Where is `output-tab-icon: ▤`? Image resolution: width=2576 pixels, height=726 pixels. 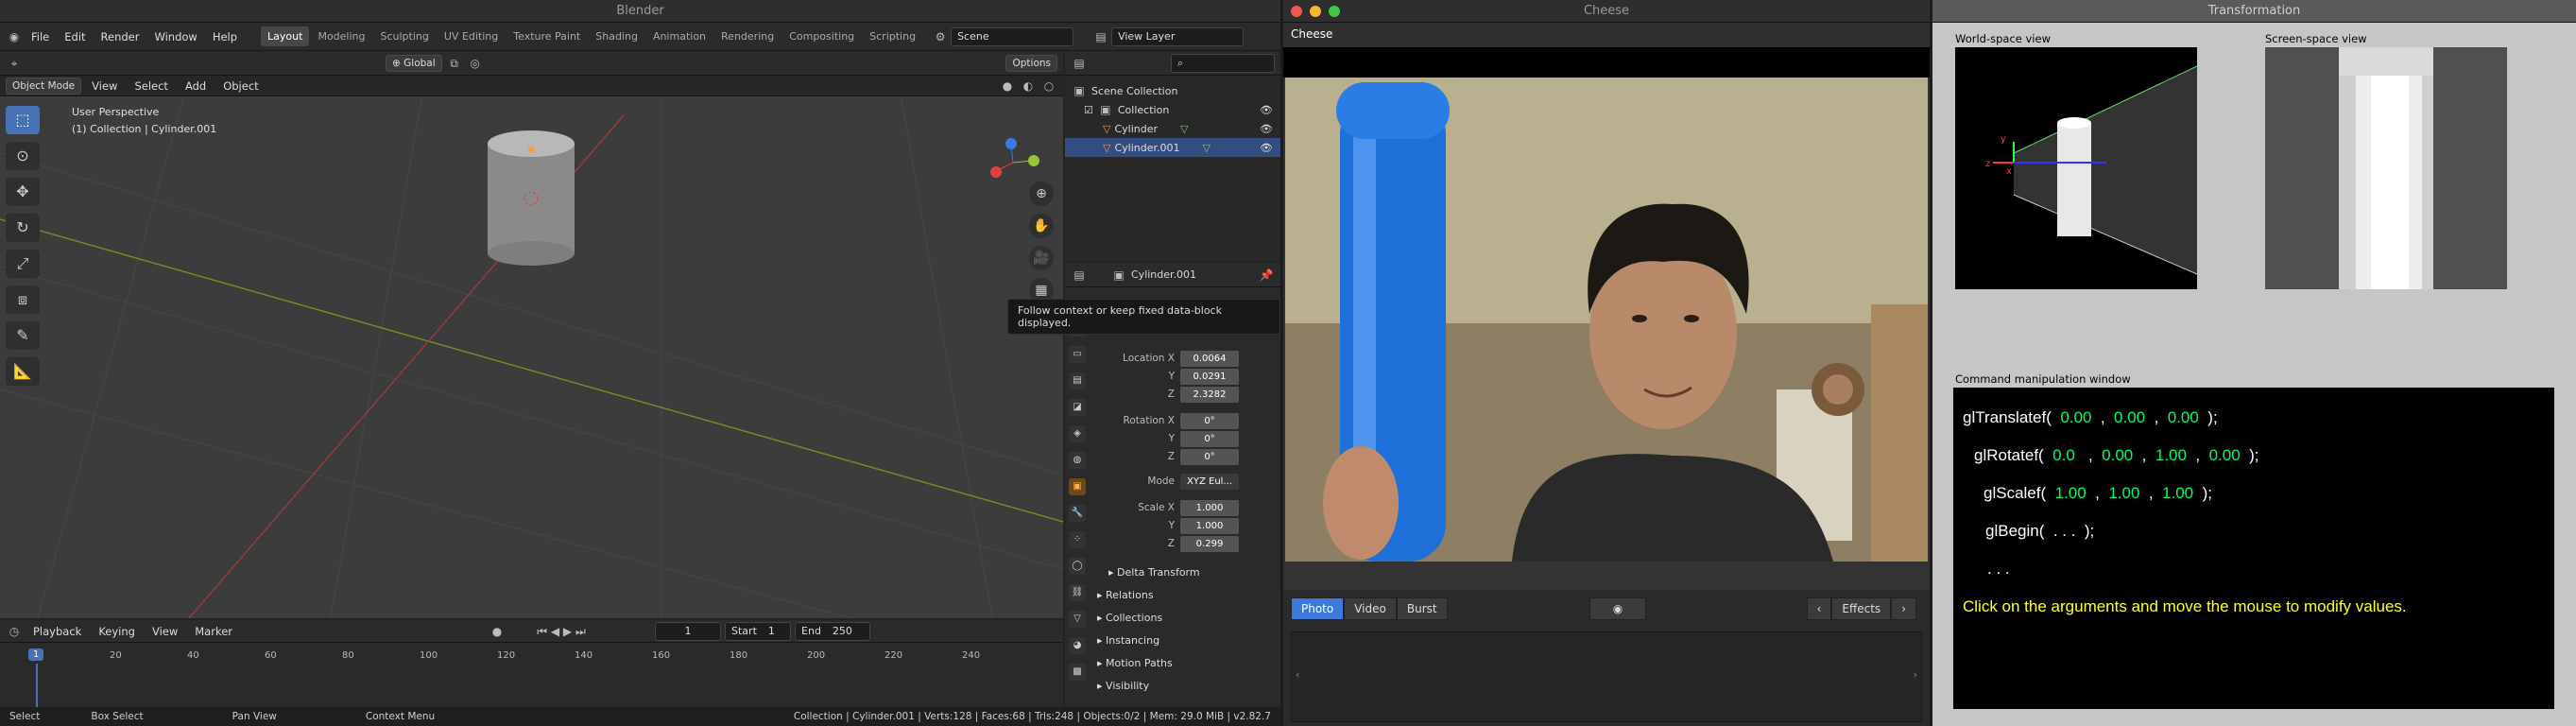
output-tab-icon: ▤ is located at coordinates (1077, 380).